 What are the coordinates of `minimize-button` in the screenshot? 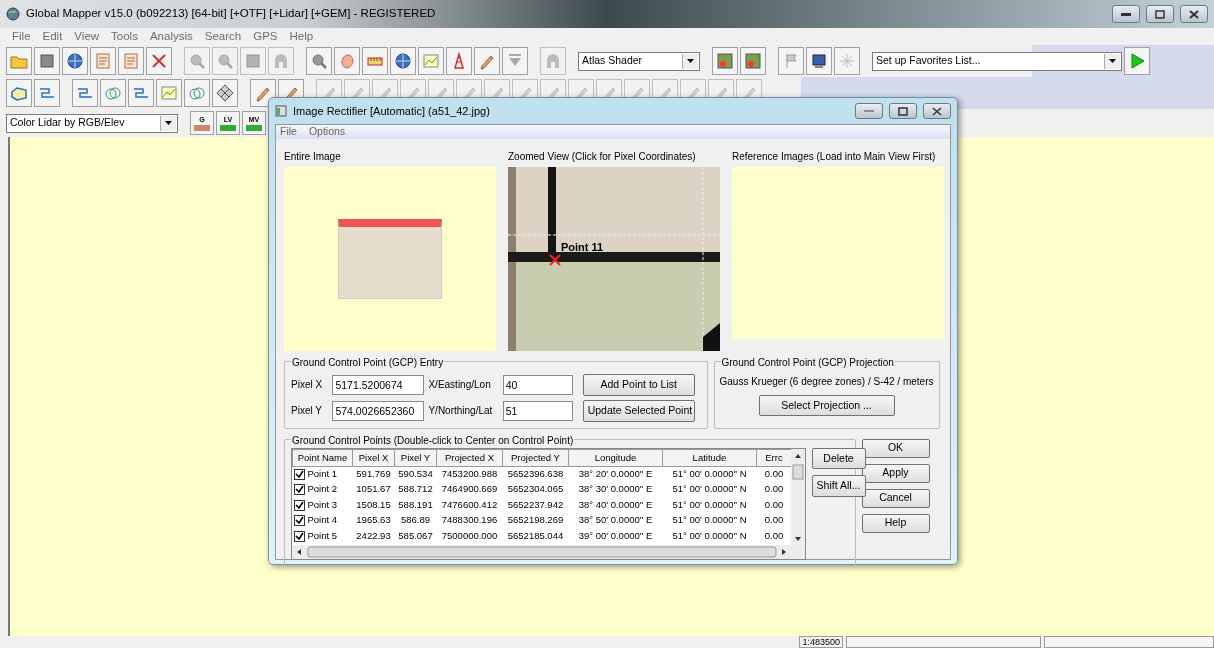 It's located at (1126, 14).